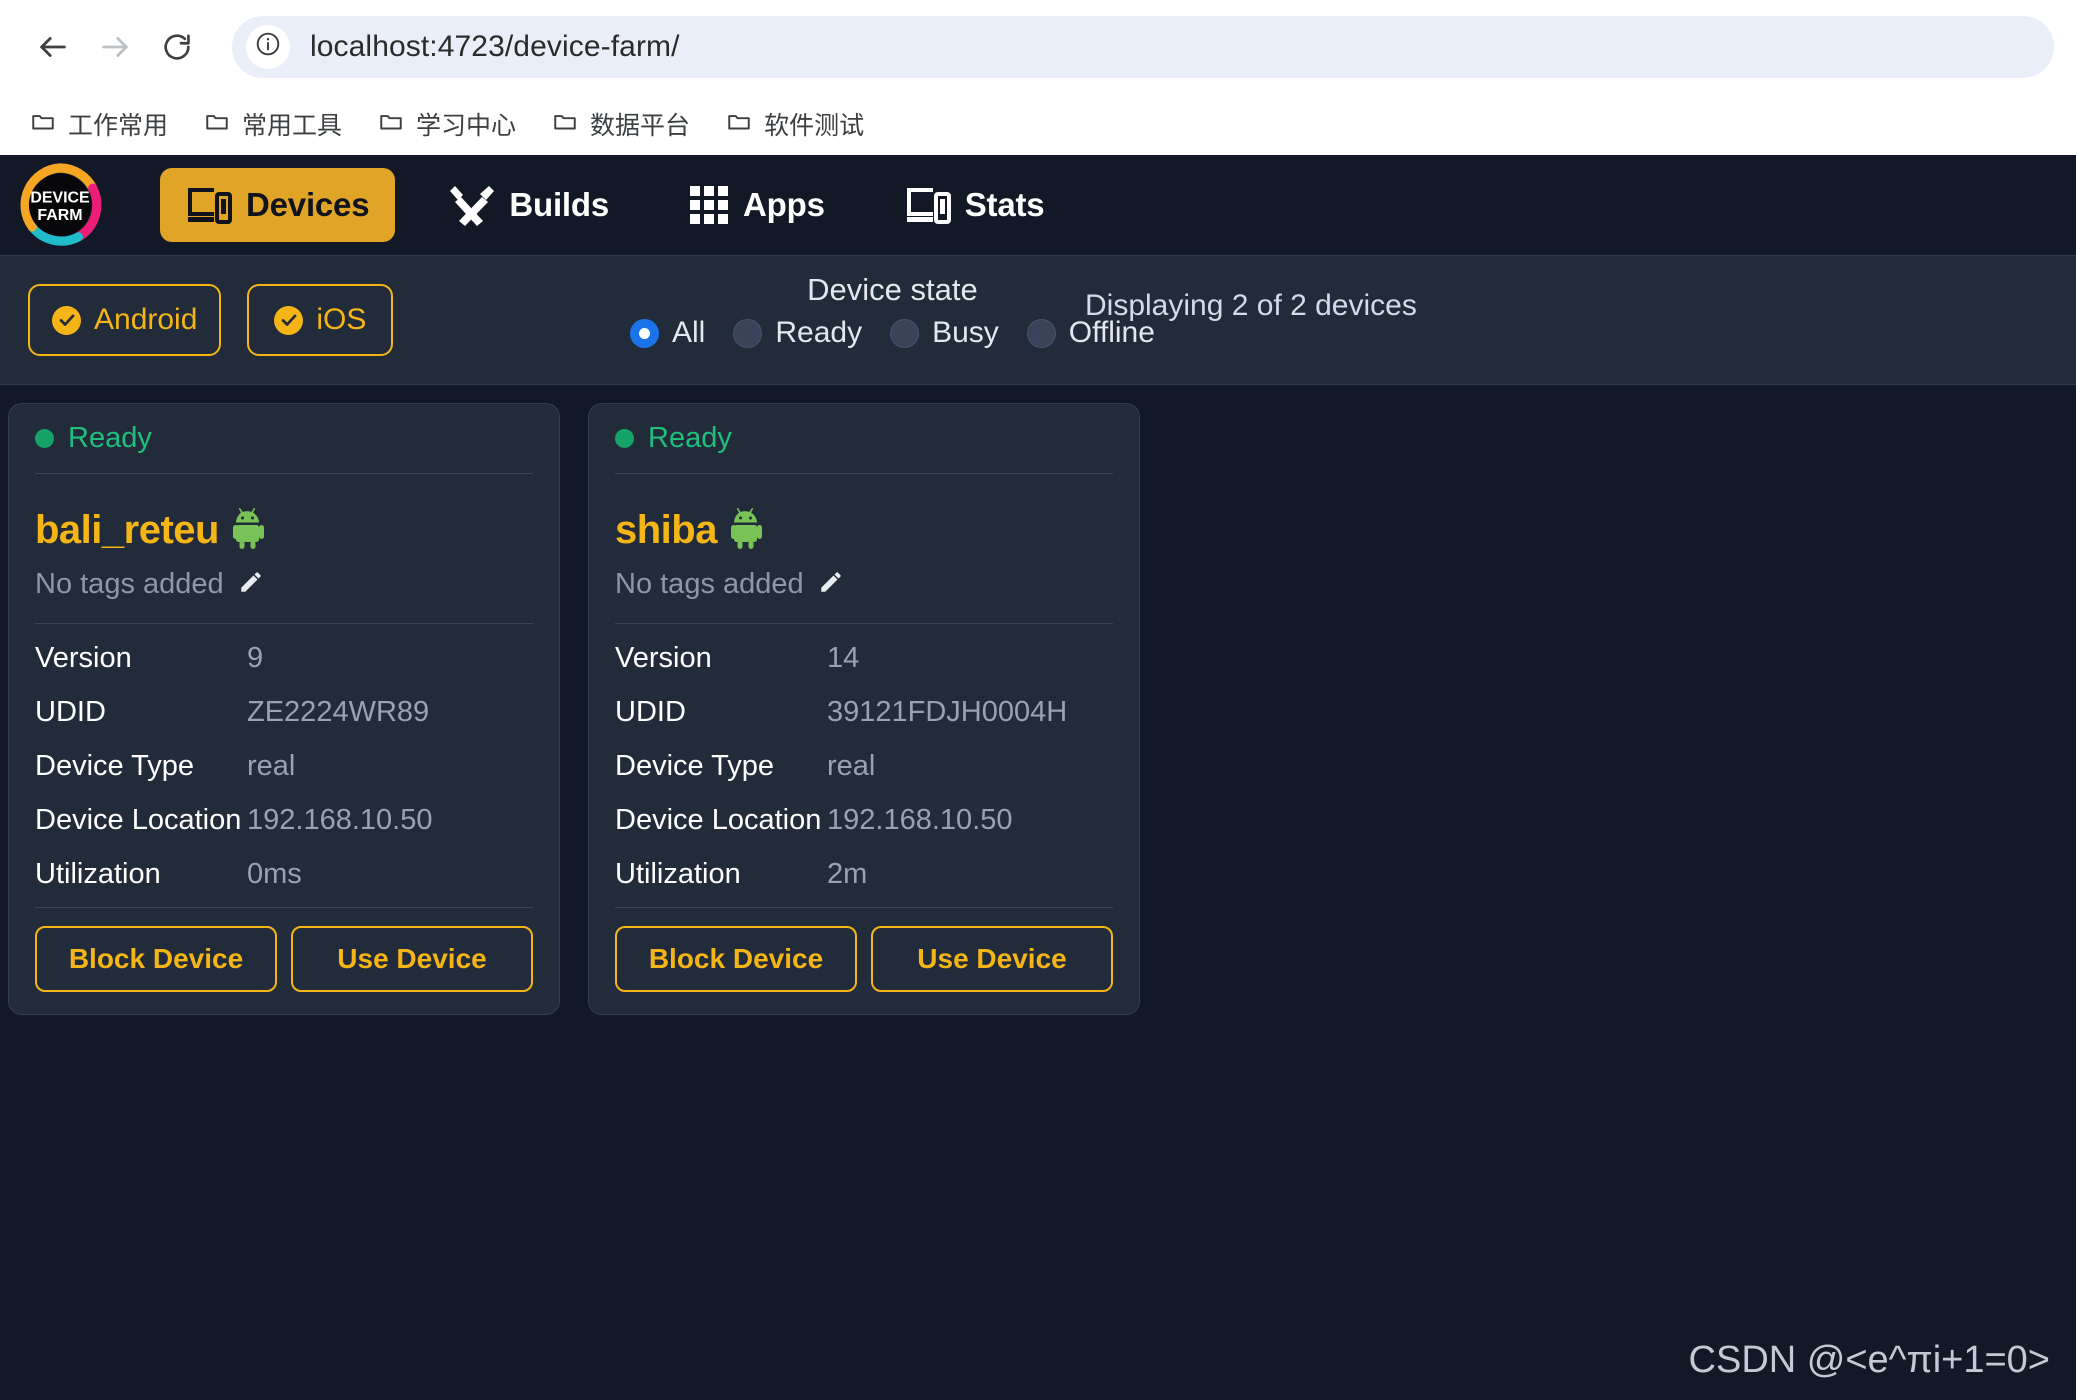  I want to click on spec-label: Device Type, so click(115, 766).